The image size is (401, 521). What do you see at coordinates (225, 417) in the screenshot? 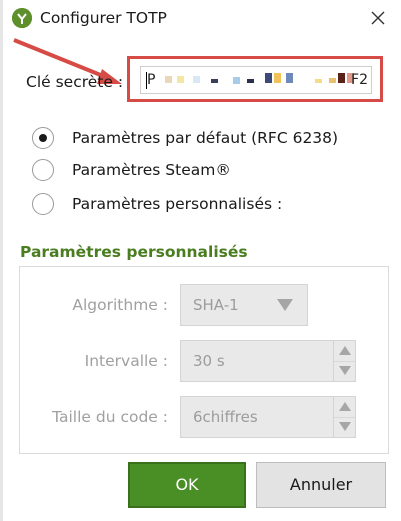
I see `code-size-value: 6chiffres` at bounding box center [225, 417].